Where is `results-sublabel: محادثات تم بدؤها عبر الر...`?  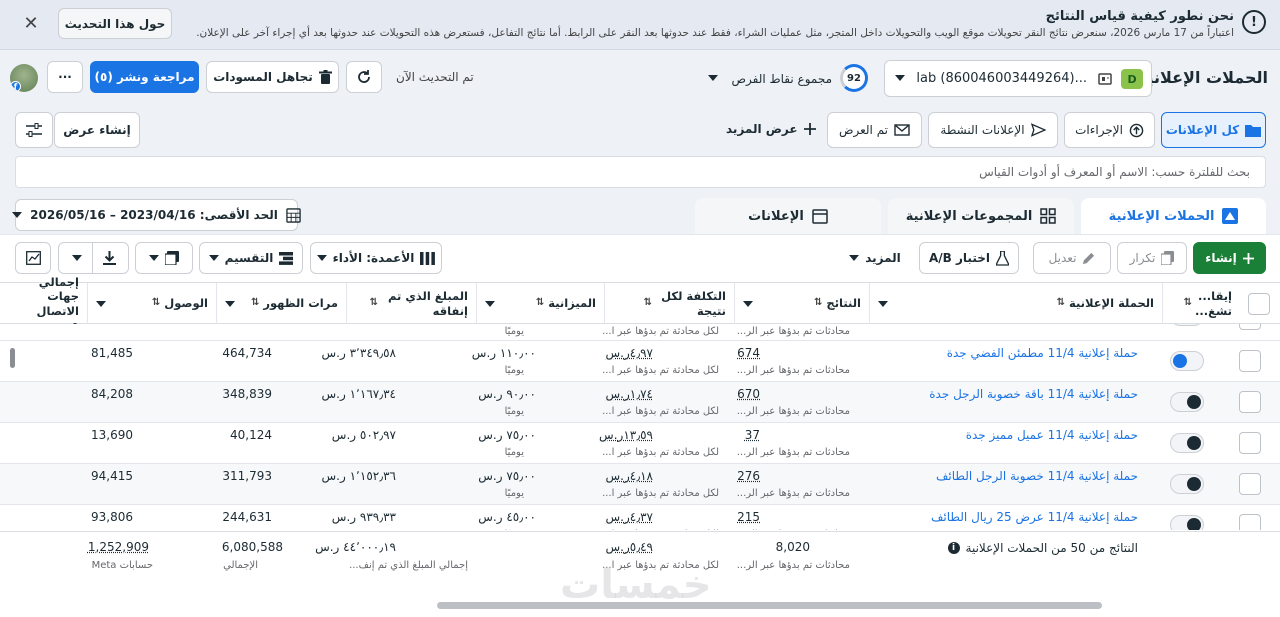 results-sublabel: محادثات تم بدؤها عبر الر... is located at coordinates (793, 452).